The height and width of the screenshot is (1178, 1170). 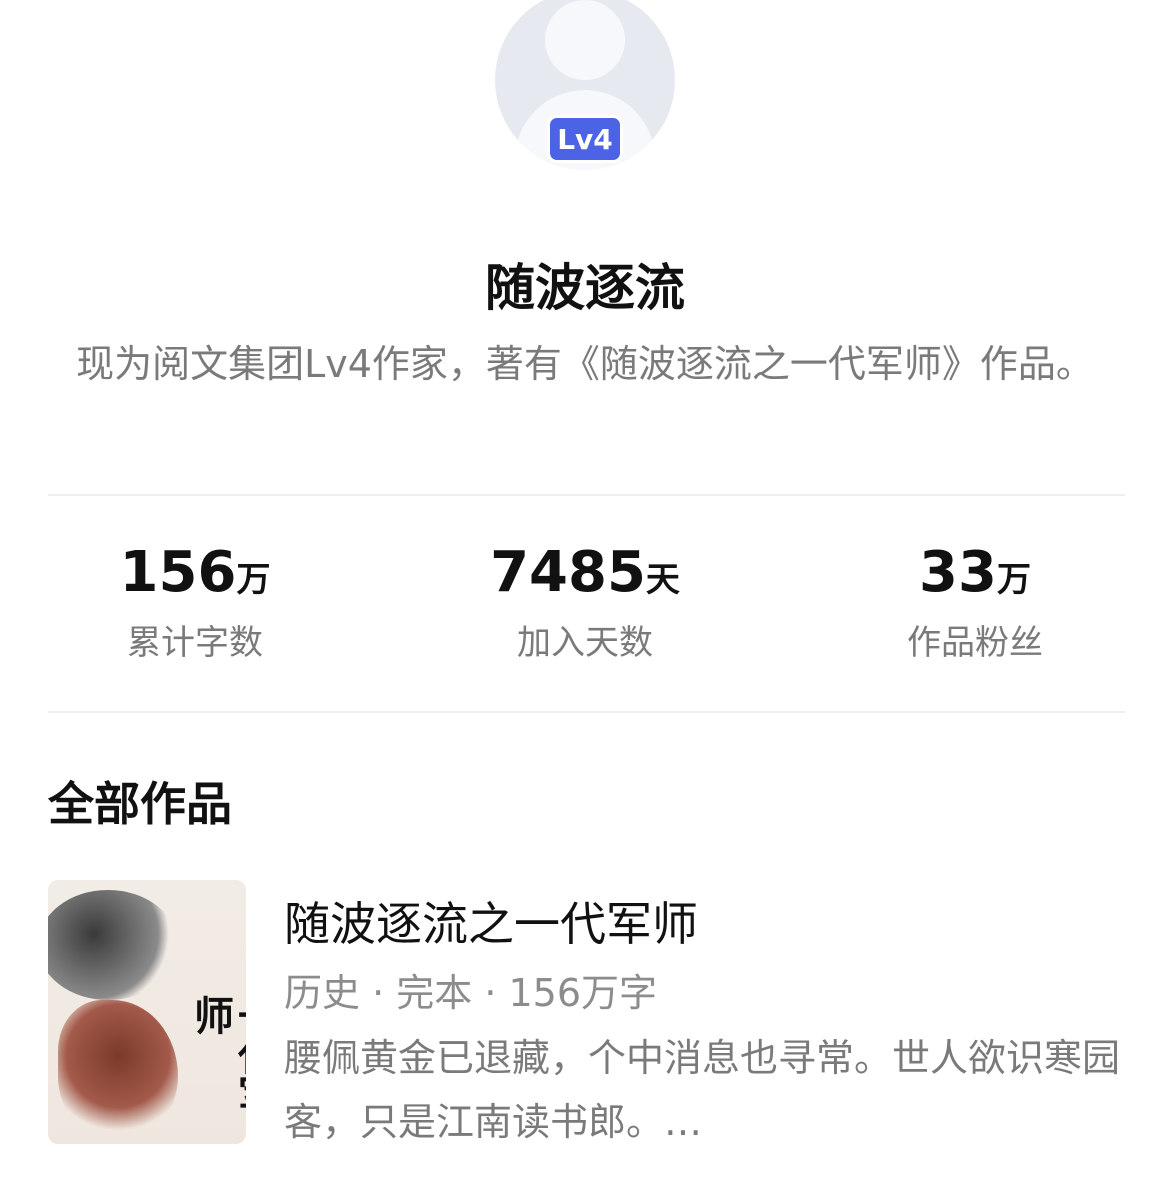 I want to click on cover-ink-art, so click(x=113, y=945).